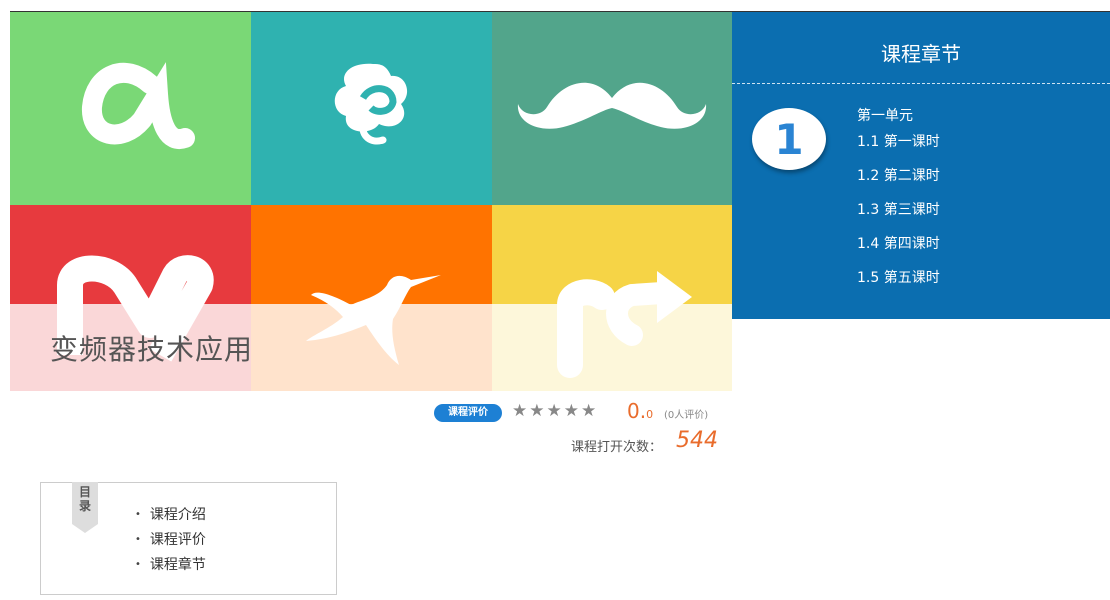  I want to click on toc-list: 课程介绍 课程评价 课程章节, so click(170, 542).